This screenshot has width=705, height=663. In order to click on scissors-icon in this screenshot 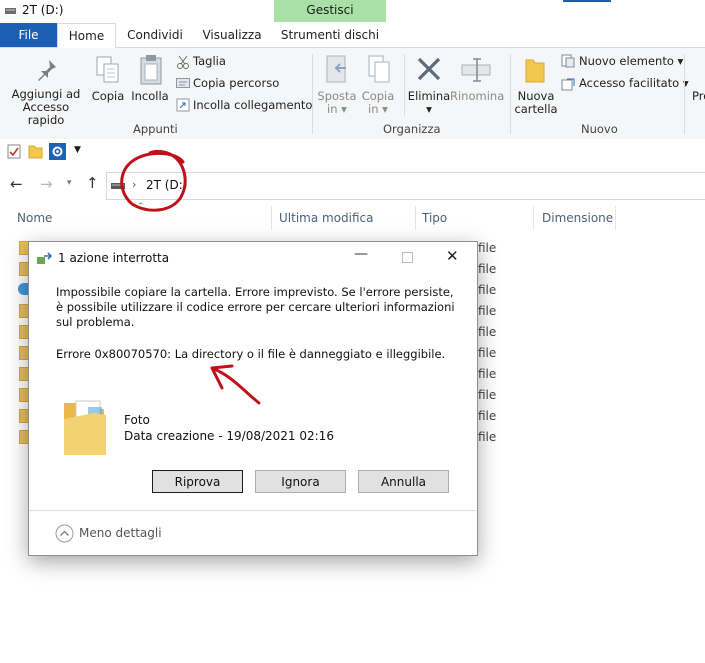, I will do `click(183, 62)`.